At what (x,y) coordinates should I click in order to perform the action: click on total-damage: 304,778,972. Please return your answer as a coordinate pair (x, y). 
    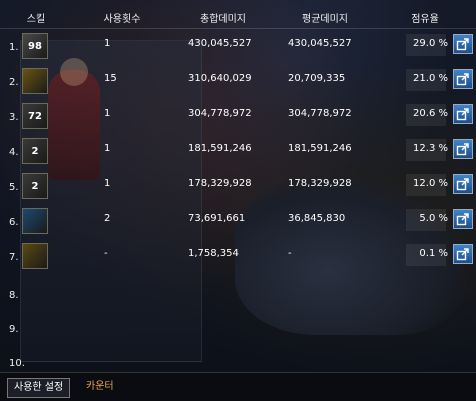
    Looking at the image, I should click on (220, 113).